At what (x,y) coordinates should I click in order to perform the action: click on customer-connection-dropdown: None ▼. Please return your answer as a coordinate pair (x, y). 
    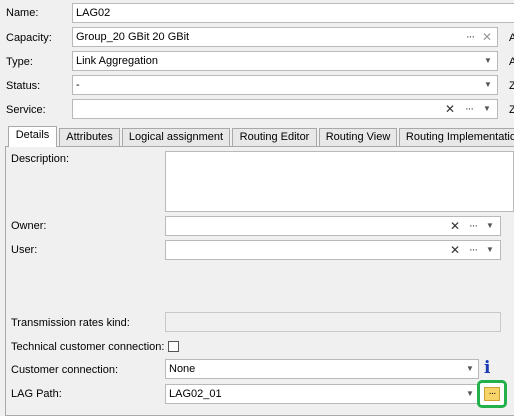
    Looking at the image, I should click on (322, 369).